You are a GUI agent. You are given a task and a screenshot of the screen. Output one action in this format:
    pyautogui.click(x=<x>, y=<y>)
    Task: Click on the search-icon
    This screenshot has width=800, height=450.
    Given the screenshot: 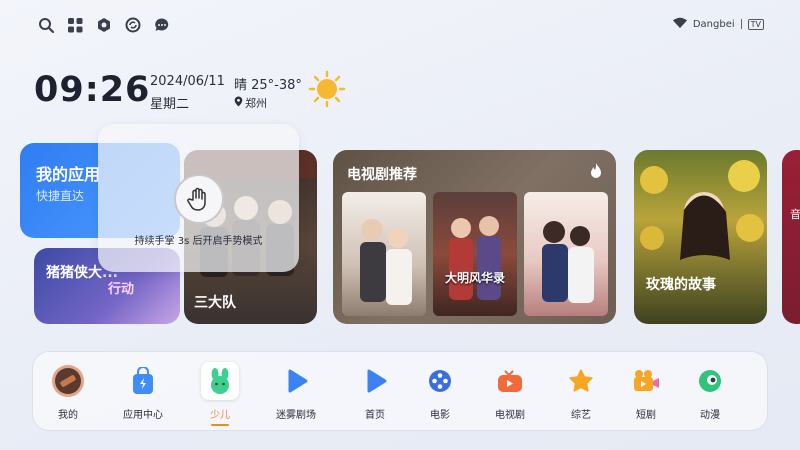 What is the action you would take?
    pyautogui.click(x=46, y=25)
    